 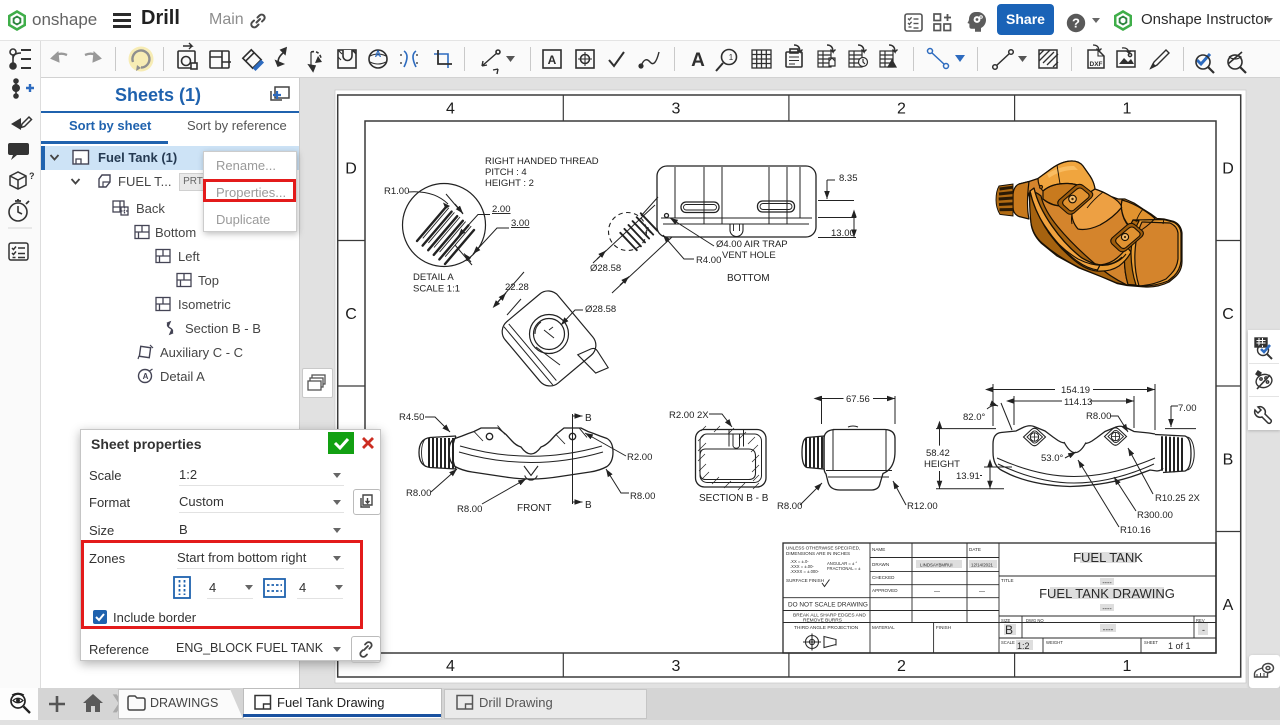 What do you see at coordinates (509, 183) in the screenshot?
I see `svg-text: HEIGHT : 2` at bounding box center [509, 183].